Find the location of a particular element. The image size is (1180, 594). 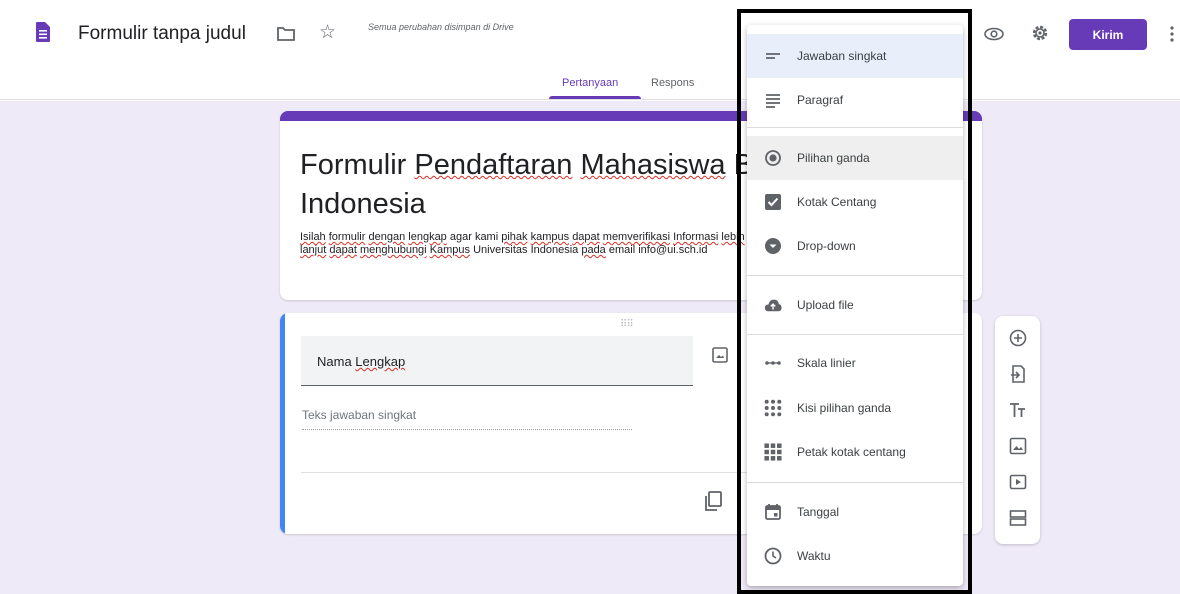

description-segment: email info@ui.sch.id is located at coordinates (656, 250).